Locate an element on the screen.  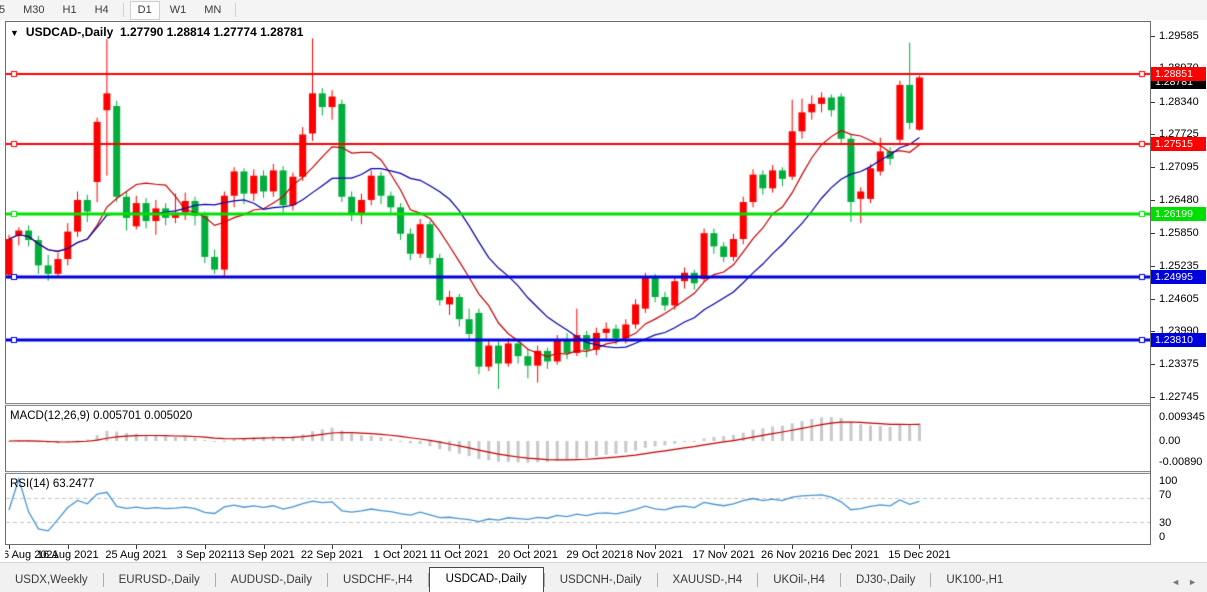
indicator-axis-label: 0.00 is located at coordinates (1170, 441).